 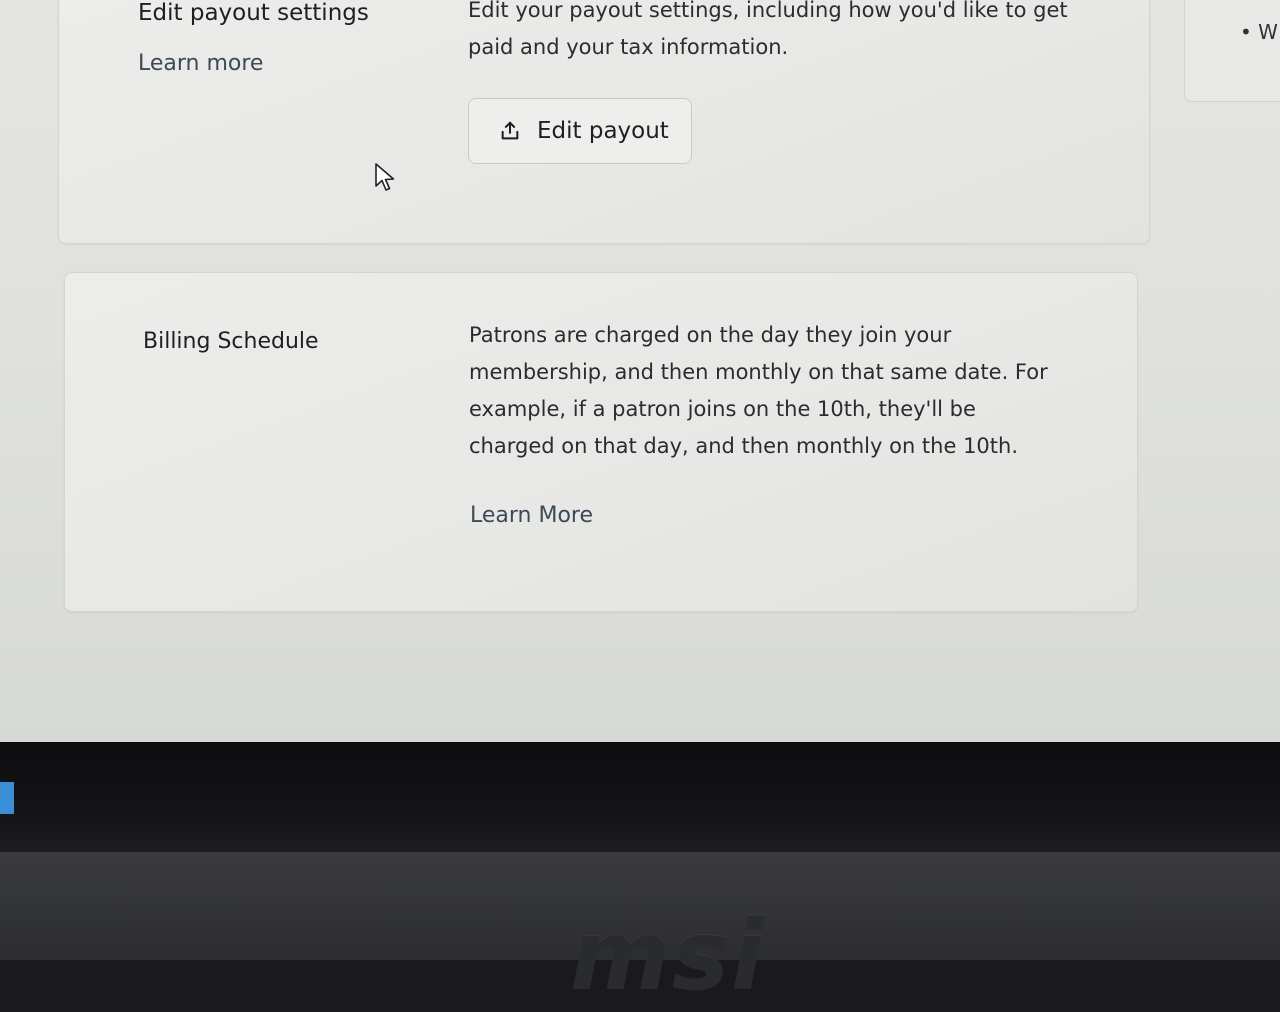 What do you see at coordinates (640, 797) in the screenshot?
I see `screen-bottom-edge` at bounding box center [640, 797].